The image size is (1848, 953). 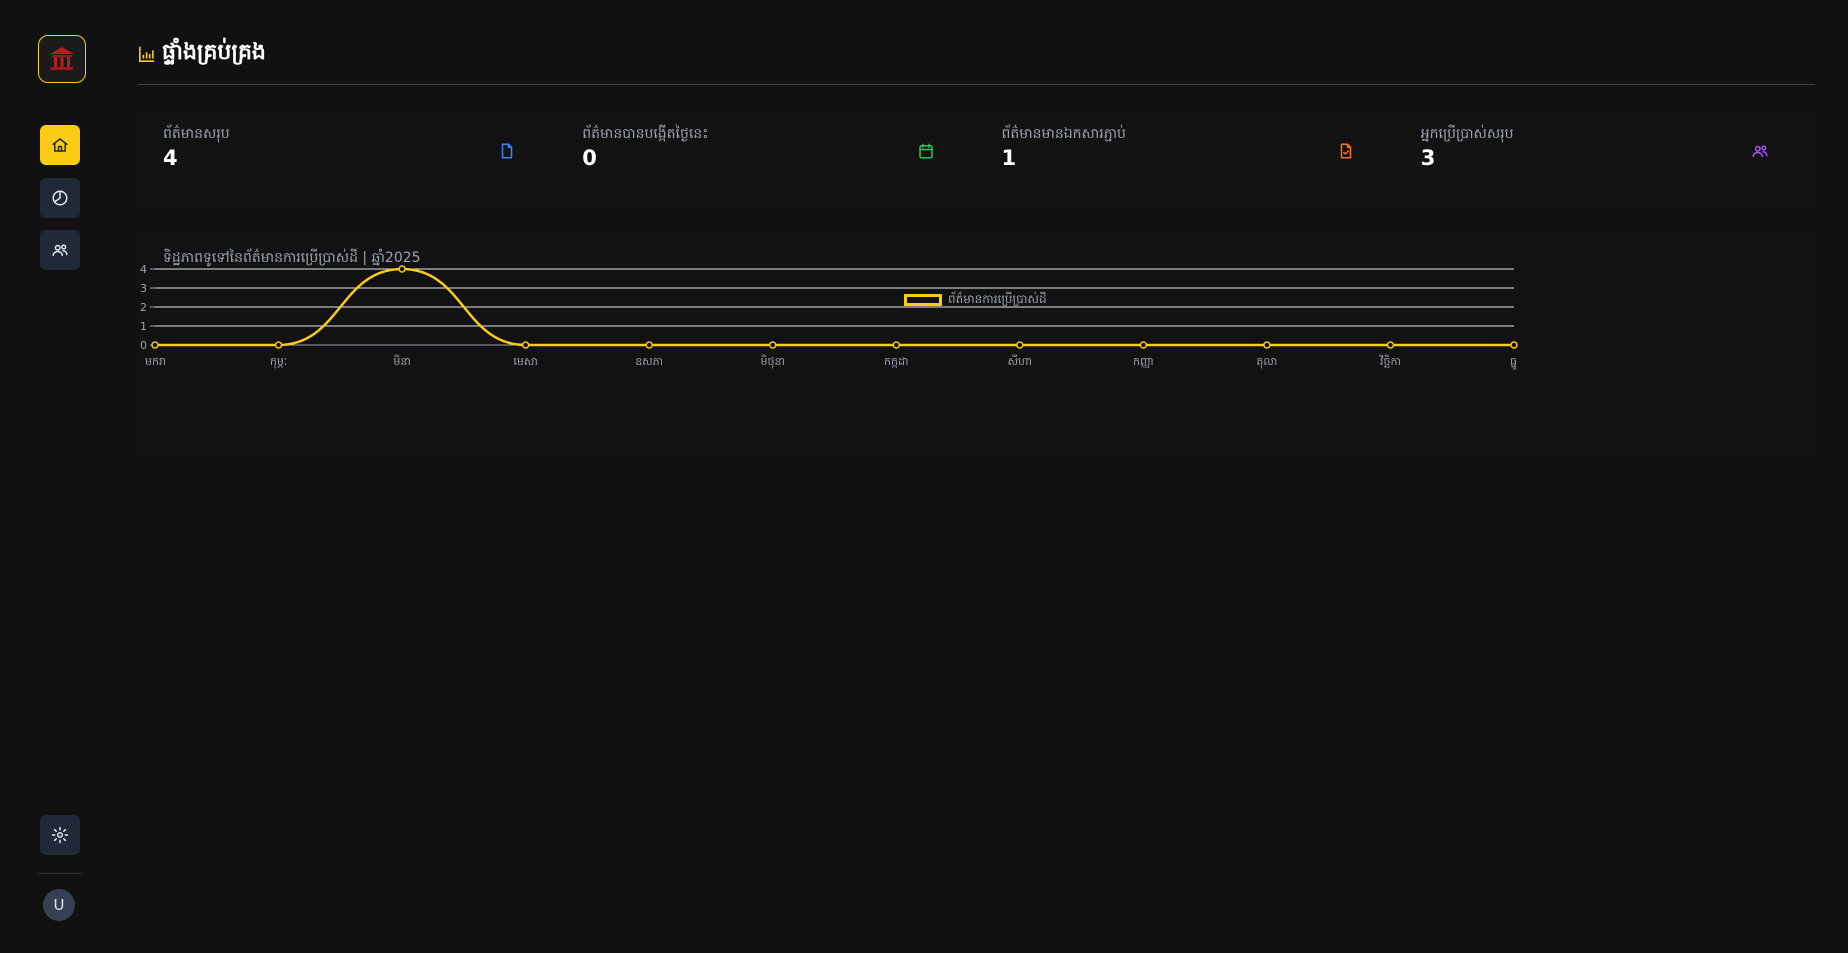 I want to click on nav-reports-button, so click(x=60, y=198).